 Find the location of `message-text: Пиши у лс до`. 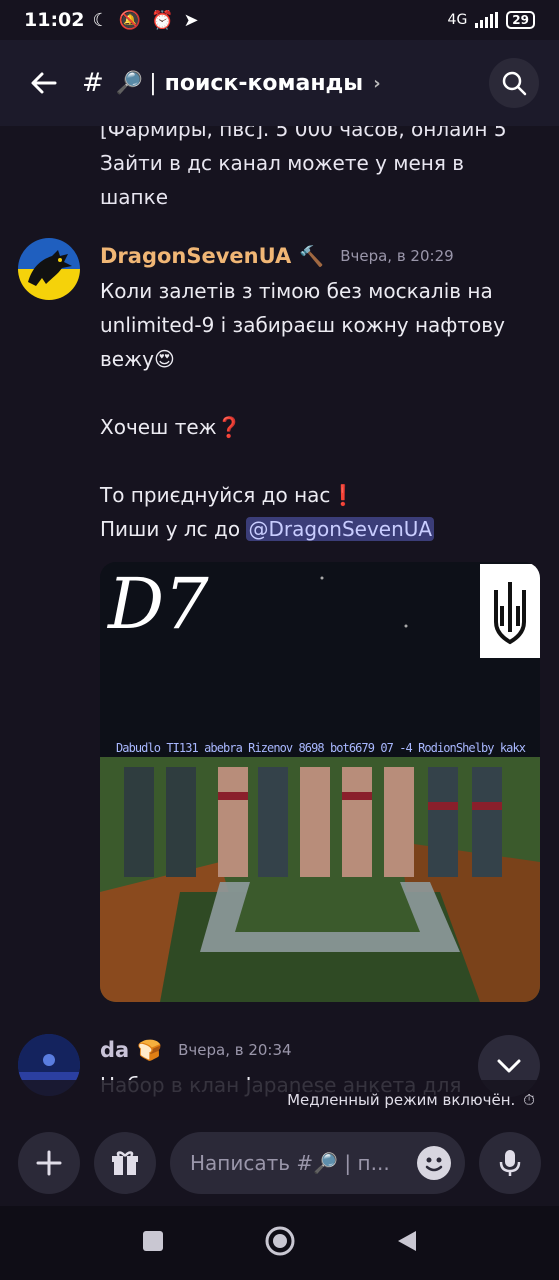

message-text: Пиши у лс до is located at coordinates (173, 529).